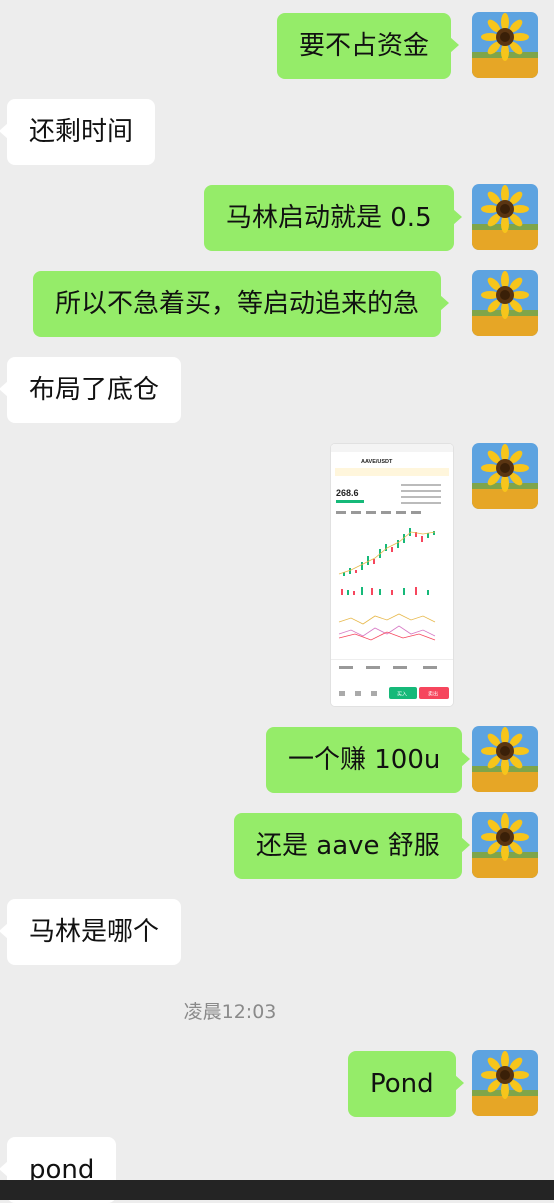 Image resolution: width=554 pixels, height=1203 pixels. What do you see at coordinates (333, 218) in the screenshot?
I see `my-message-bubble: 马林启动就是 0.5` at bounding box center [333, 218].